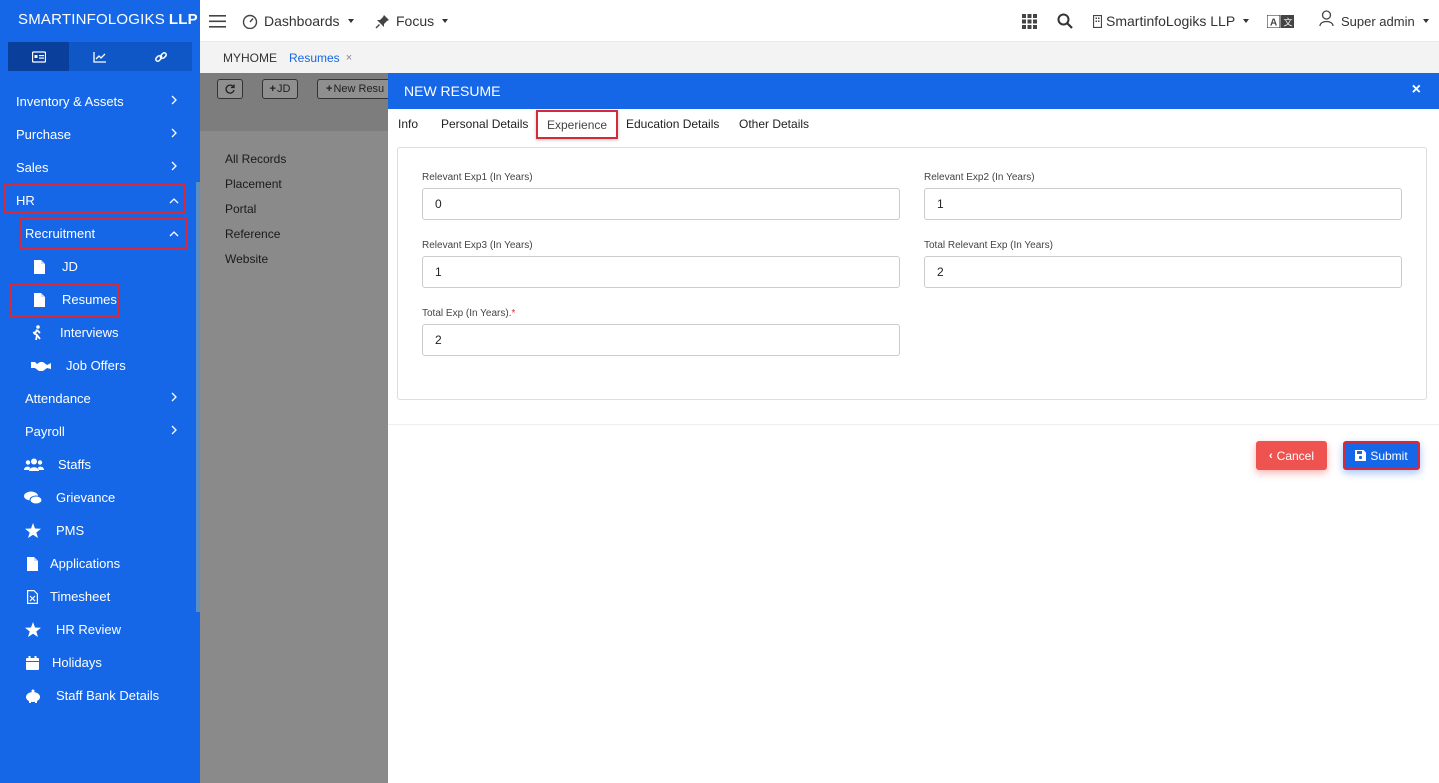  What do you see at coordinates (80, 596) in the screenshot?
I see `sidebar-item-label: Timesheet` at bounding box center [80, 596].